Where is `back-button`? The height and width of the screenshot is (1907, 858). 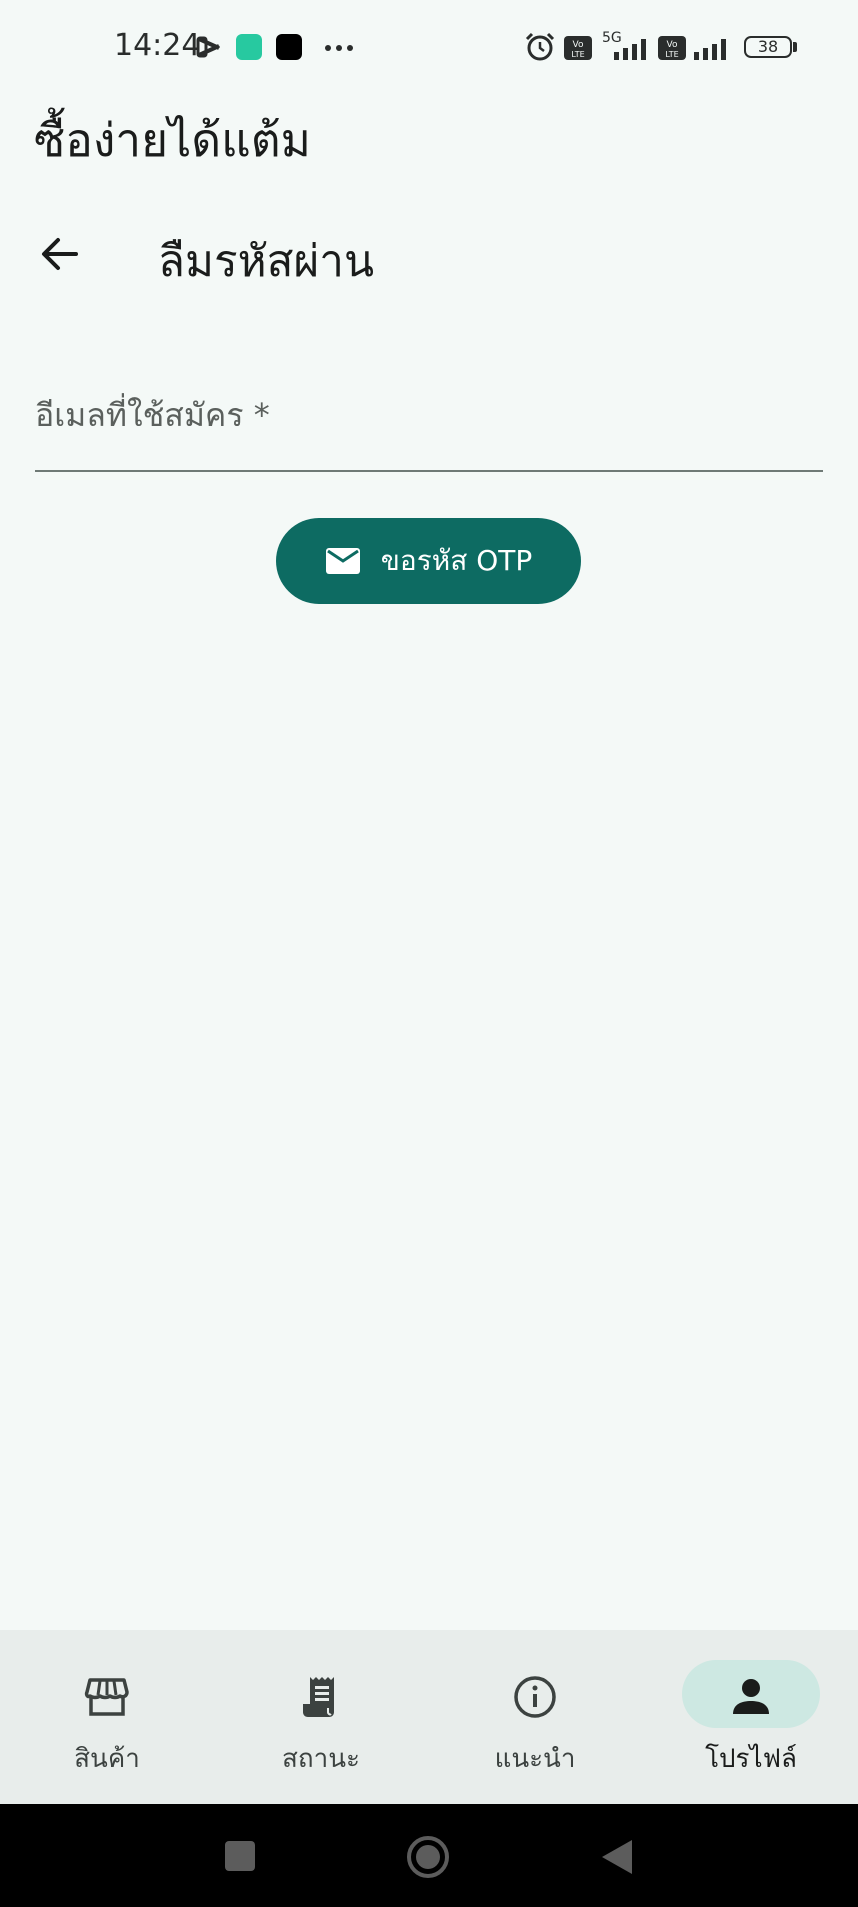
back-button is located at coordinates (60, 254).